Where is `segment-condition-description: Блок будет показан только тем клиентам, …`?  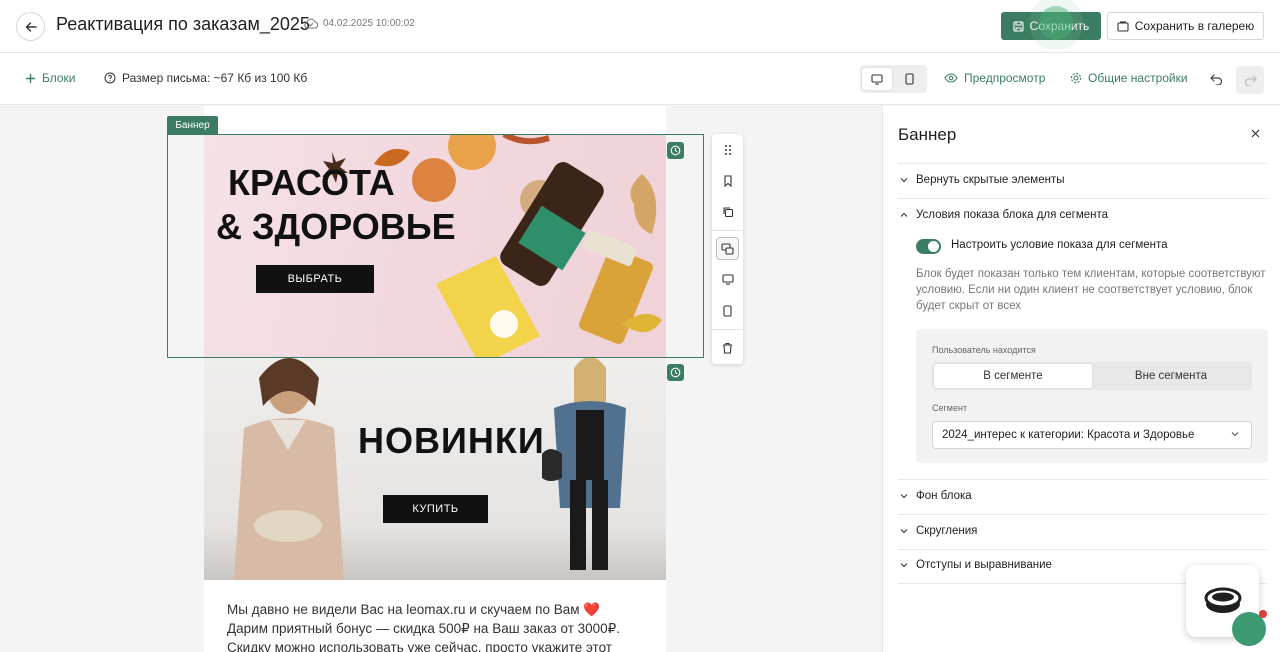 segment-condition-description: Блок будет показан только тем клиентам, … is located at coordinates (1091, 290).